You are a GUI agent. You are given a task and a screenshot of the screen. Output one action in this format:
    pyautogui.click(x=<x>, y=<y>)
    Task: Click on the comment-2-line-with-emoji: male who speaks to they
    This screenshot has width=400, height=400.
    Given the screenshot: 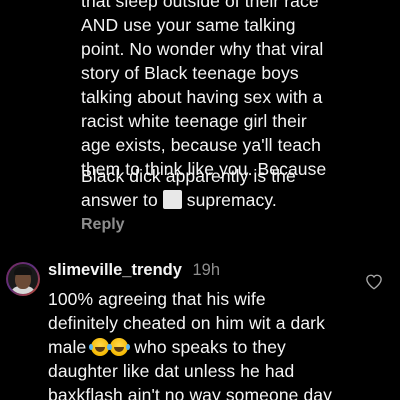 What is the action you would take?
    pyautogui.click(x=167, y=347)
    